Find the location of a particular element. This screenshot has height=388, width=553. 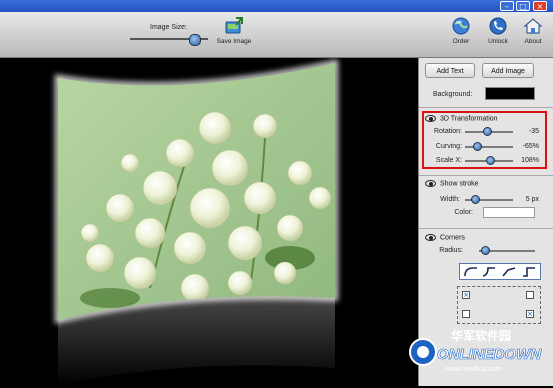

home-icon is located at coordinates (533, 26).